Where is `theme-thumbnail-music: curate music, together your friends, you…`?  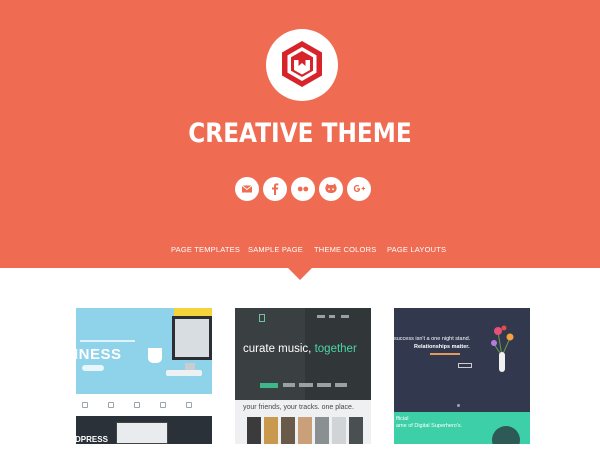
theme-thumbnail-music: curate music, together your friends, you… is located at coordinates (303, 376).